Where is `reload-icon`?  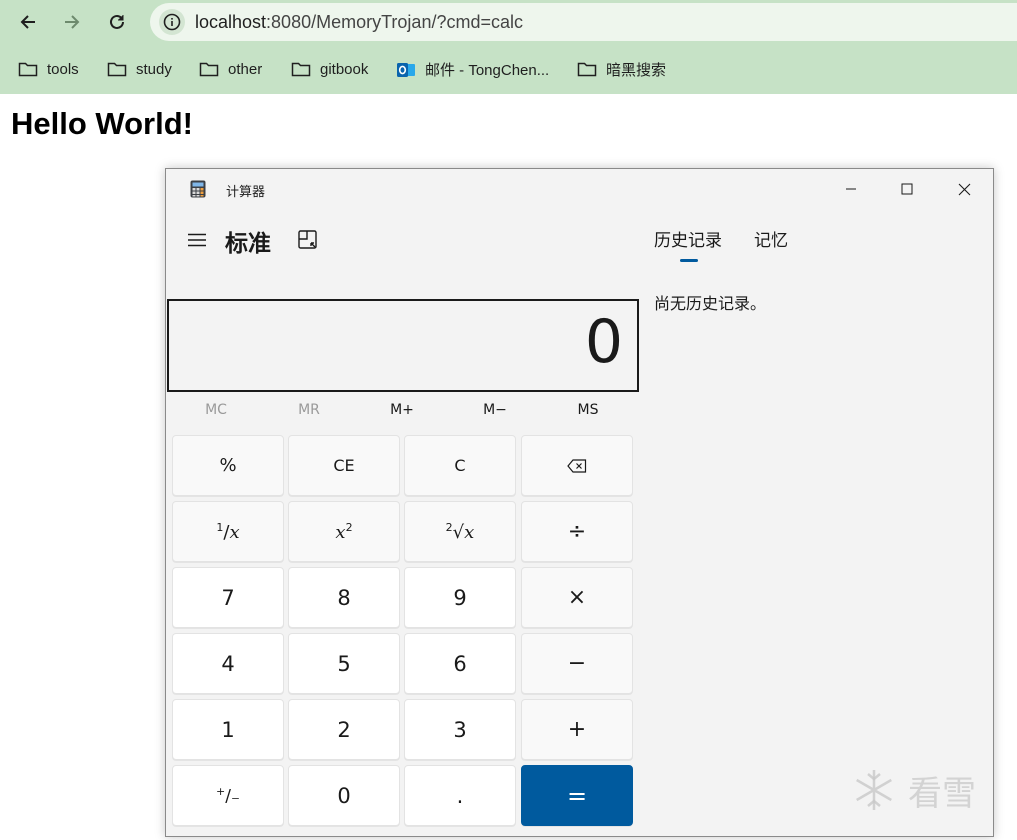 reload-icon is located at coordinates (117, 21).